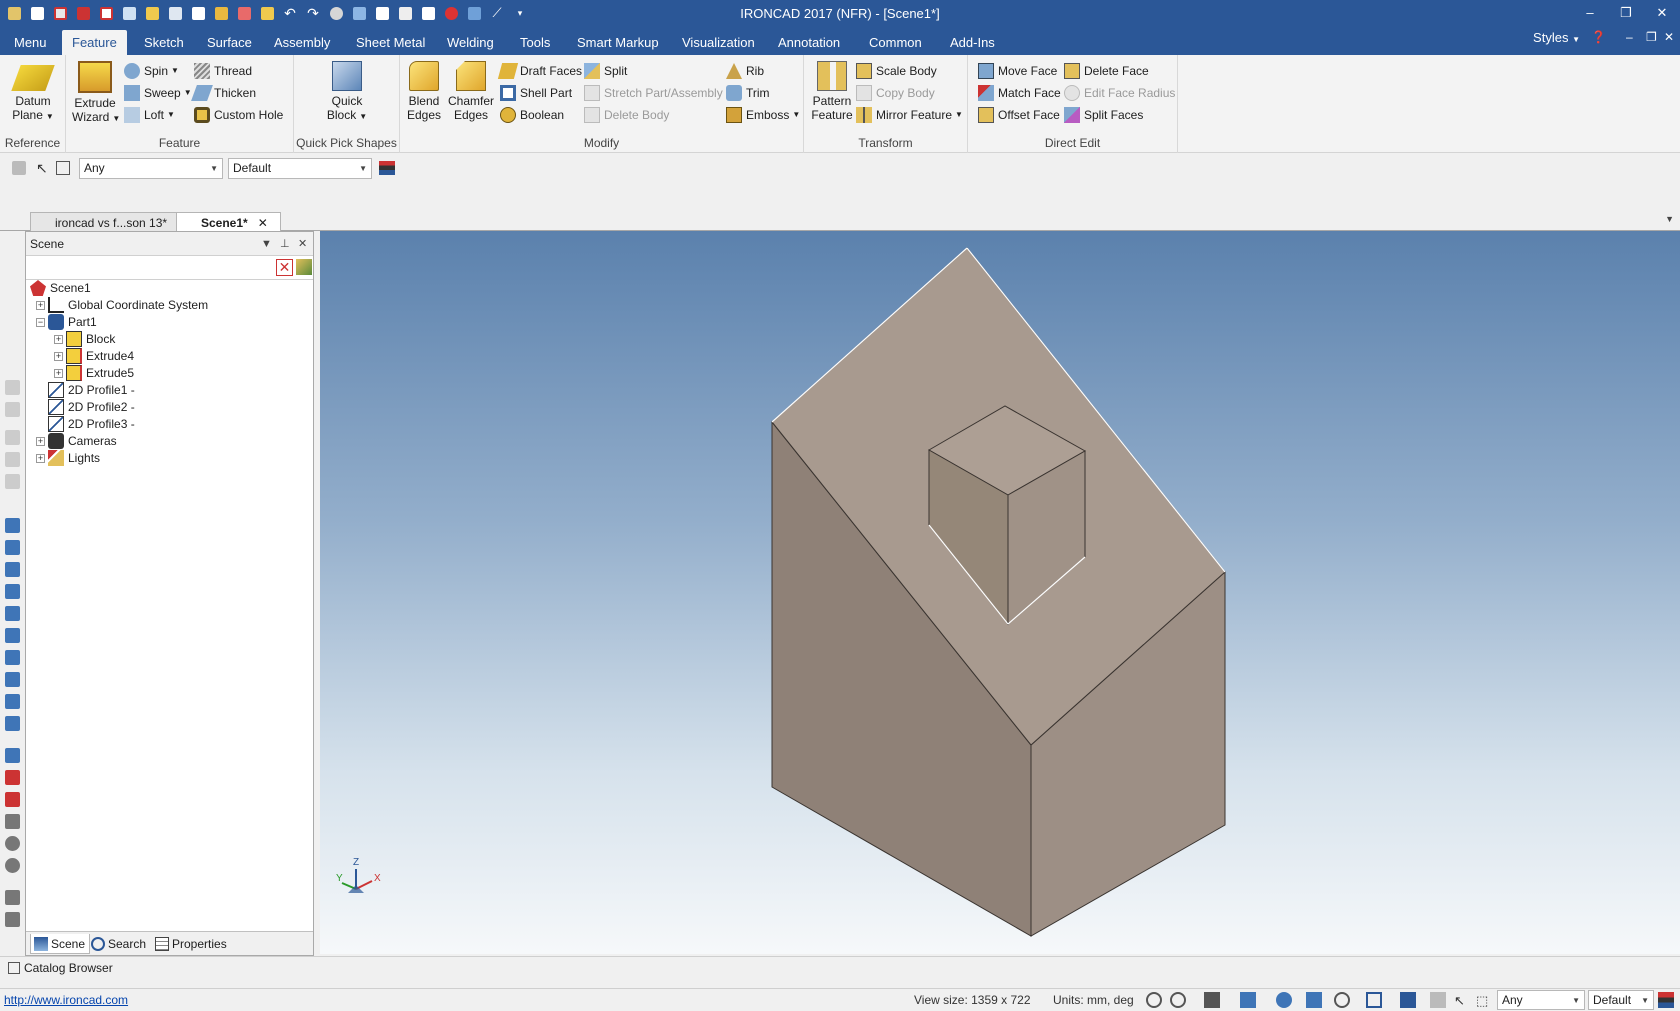 Image resolution: width=1680 pixels, height=1011 pixels. Describe the element at coordinates (105, 222) in the screenshot. I see `doc-tab-ironcad-vs: ironcad vs f...son 13*` at that location.